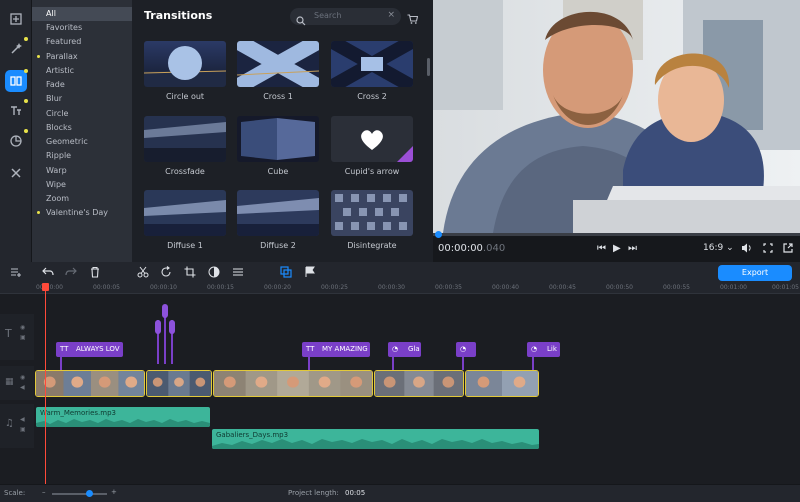 The height and width of the screenshot is (502, 800). I want to click on export-button: Export, so click(755, 273).